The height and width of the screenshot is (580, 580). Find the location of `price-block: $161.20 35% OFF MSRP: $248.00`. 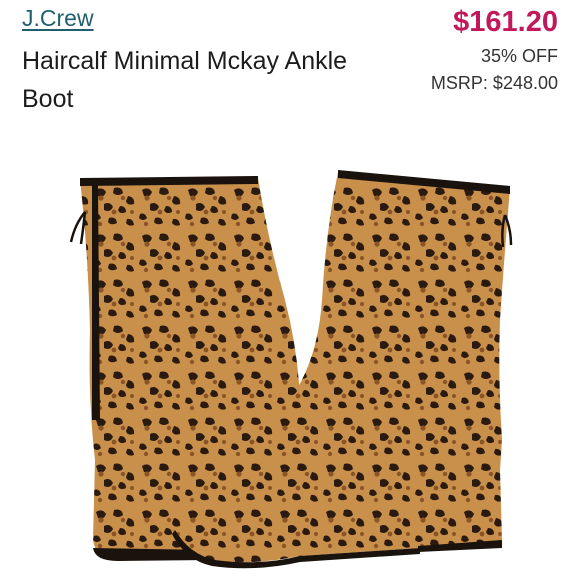

price-block: $161.20 35% OFF MSRP: $248.00 is located at coordinates (494, 50).